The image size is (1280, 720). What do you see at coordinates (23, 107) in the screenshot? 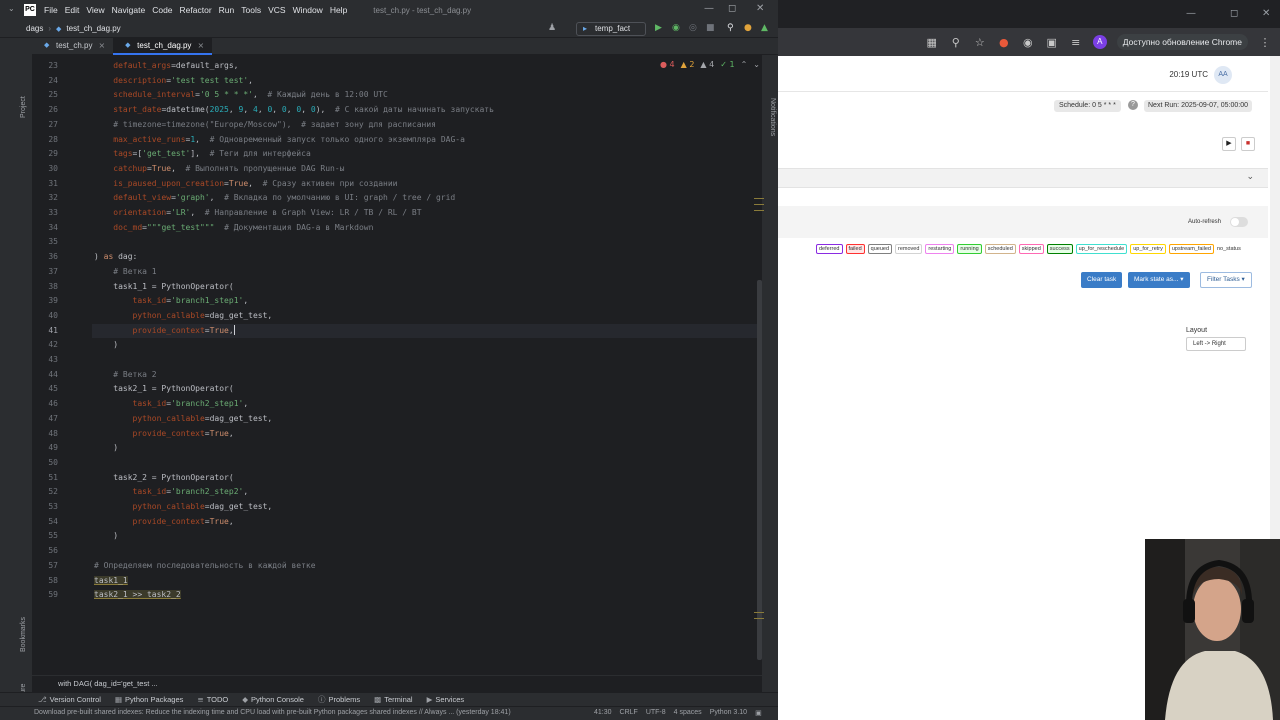
I see `project-tool-label: Project` at bounding box center [23, 107].